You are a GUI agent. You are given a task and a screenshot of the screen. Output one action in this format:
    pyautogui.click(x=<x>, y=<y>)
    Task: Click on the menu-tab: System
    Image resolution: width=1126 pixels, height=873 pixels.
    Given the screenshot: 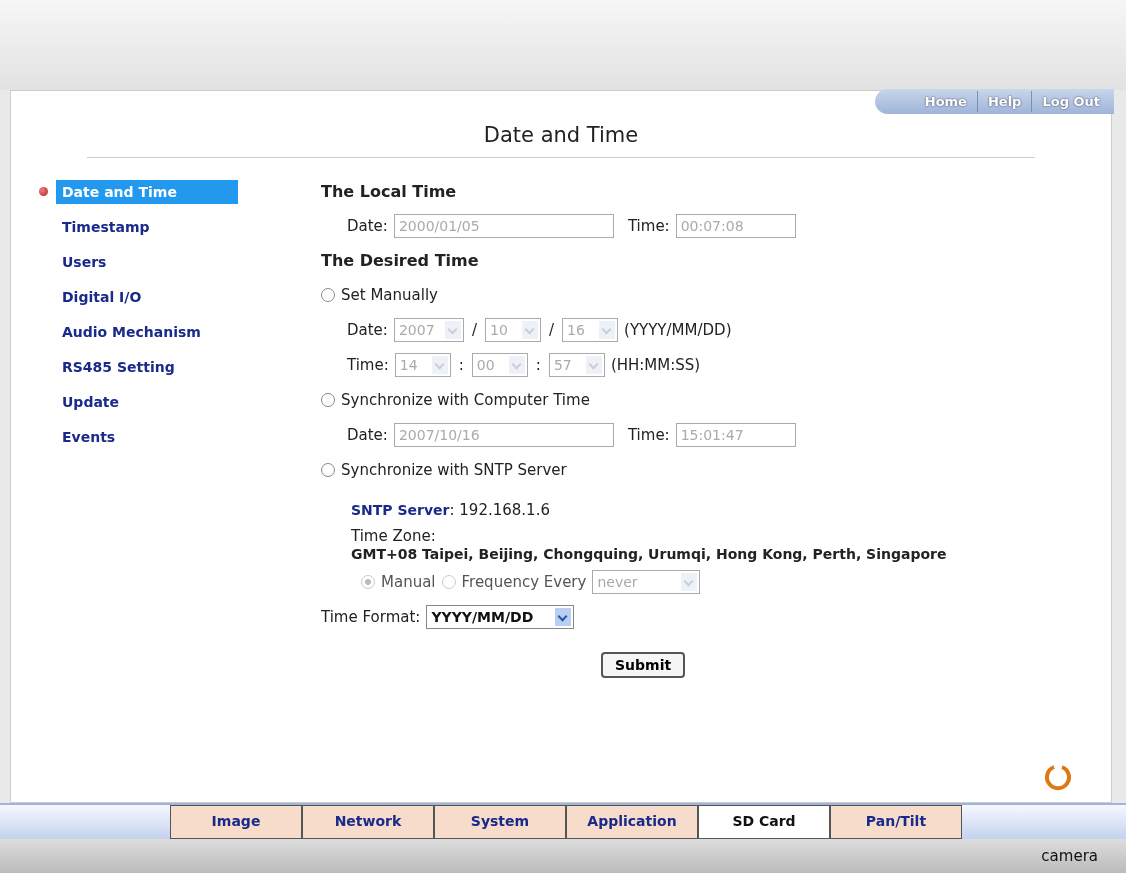 What is the action you would take?
    pyautogui.click(x=500, y=822)
    